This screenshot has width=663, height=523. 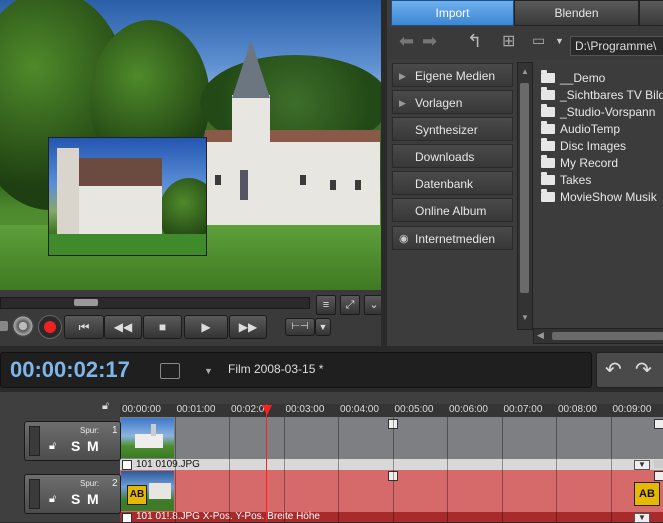 I want to click on category-internetmedien: ◉ Internetmedien, so click(x=452, y=238).